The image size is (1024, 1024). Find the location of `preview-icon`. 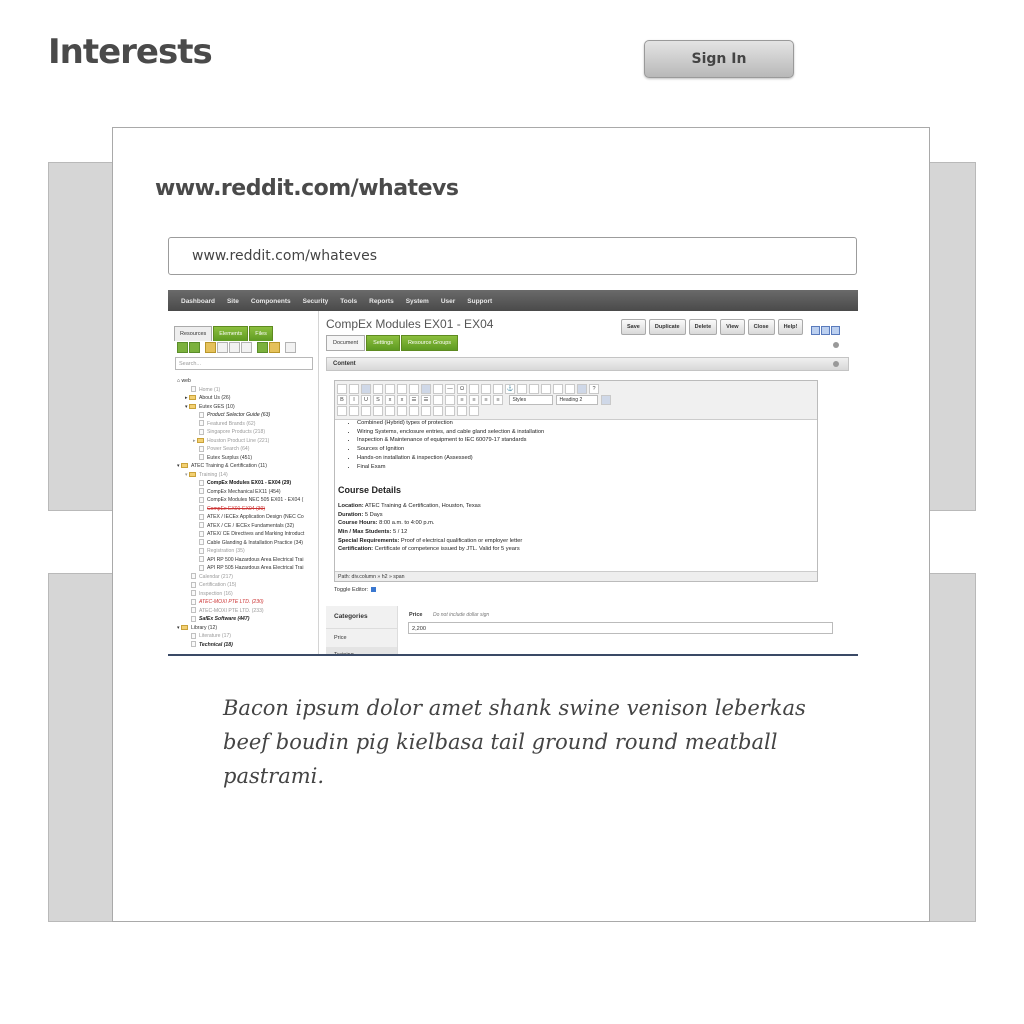

preview-icon is located at coordinates (558, 389).